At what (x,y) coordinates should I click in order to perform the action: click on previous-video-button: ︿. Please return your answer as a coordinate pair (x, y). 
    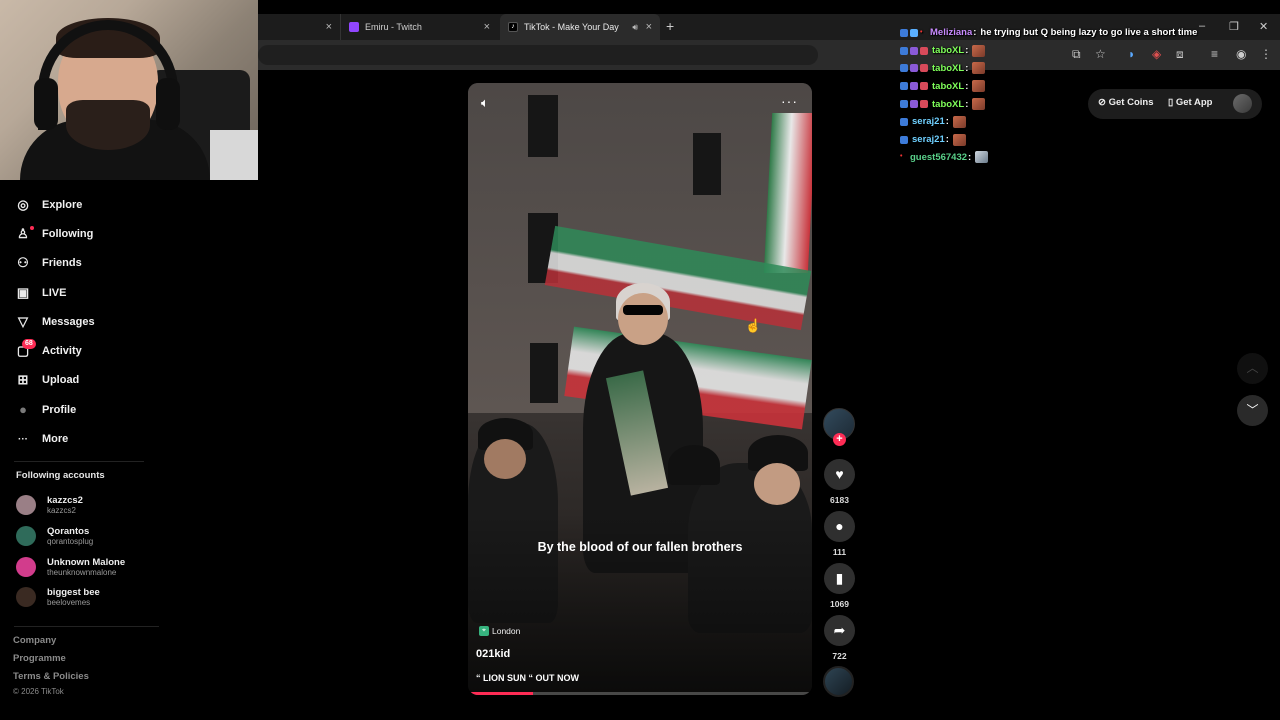
    Looking at the image, I should click on (1252, 368).